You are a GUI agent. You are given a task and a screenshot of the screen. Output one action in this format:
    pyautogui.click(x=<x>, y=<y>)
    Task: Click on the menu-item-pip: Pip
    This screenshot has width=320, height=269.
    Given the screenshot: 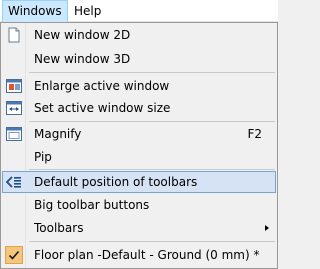 What is the action you would take?
    pyautogui.click(x=139, y=157)
    